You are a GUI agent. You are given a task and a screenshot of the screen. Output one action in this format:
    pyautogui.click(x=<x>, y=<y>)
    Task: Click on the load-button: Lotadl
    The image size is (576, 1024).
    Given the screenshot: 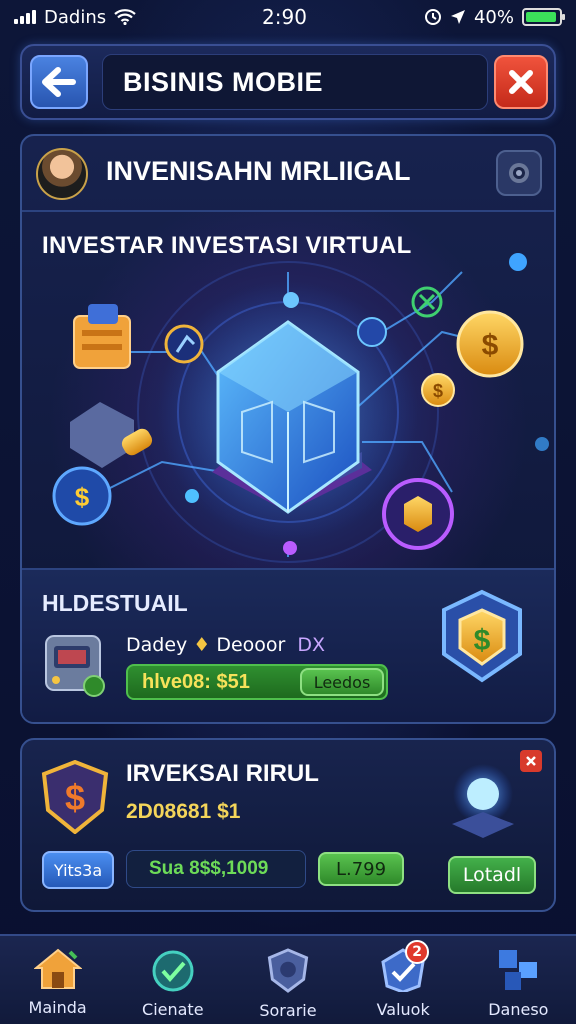 What is the action you would take?
    pyautogui.click(x=492, y=875)
    